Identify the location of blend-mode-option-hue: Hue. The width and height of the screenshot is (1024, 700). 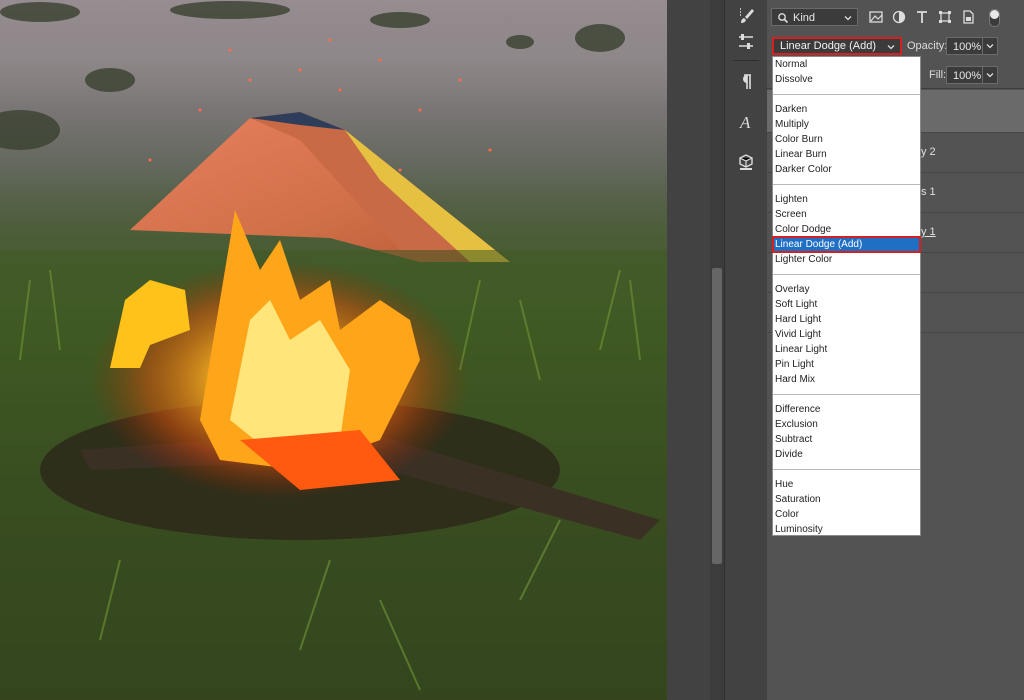
(846, 484).